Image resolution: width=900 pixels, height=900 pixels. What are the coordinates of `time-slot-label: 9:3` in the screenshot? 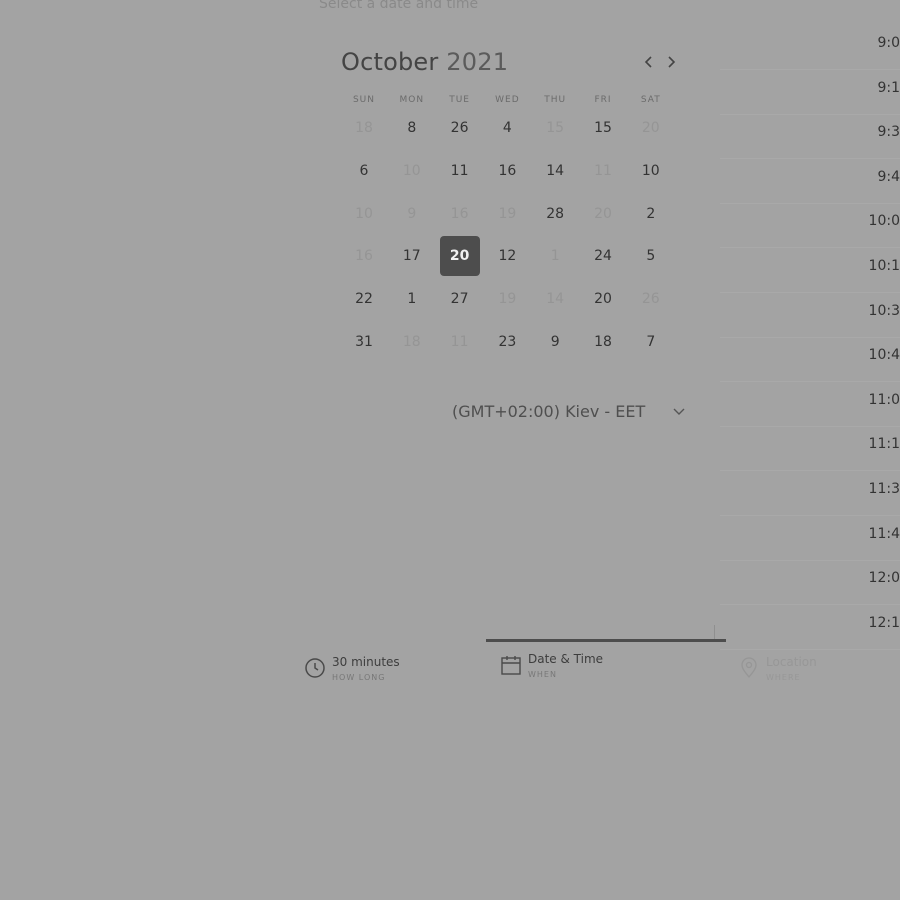 It's located at (888, 132).